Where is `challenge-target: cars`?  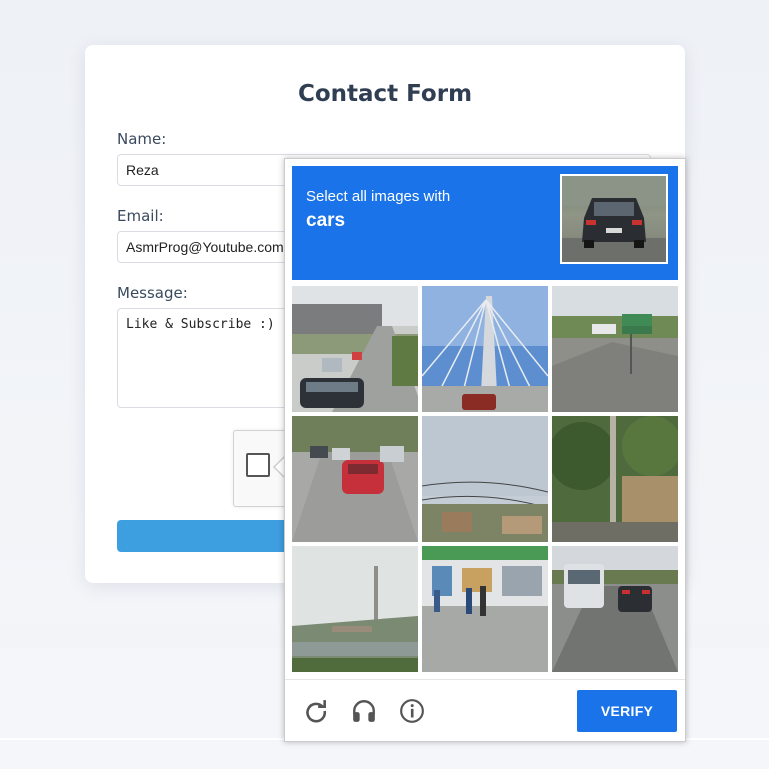 challenge-target: cars is located at coordinates (326, 220).